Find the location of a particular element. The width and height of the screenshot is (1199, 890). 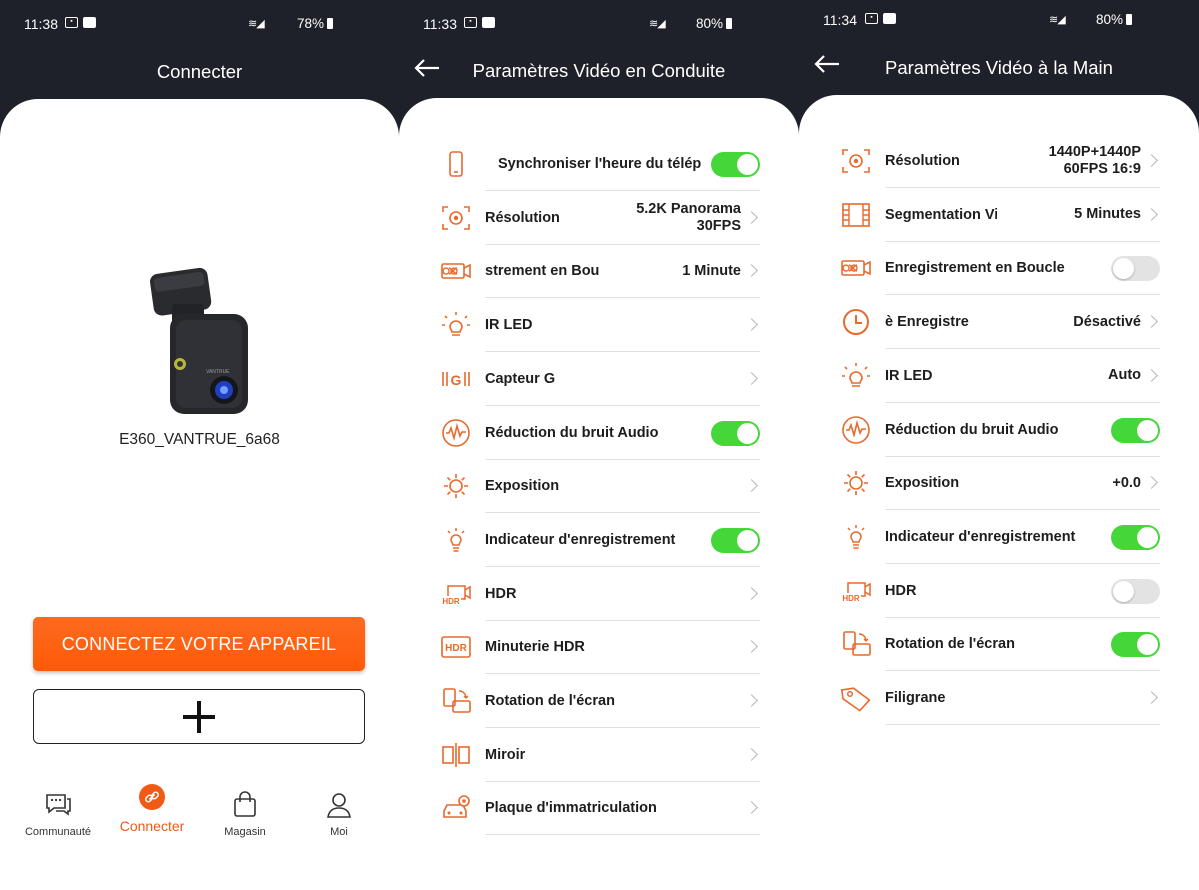

nav-store: Magasin is located at coordinates (245, 814).